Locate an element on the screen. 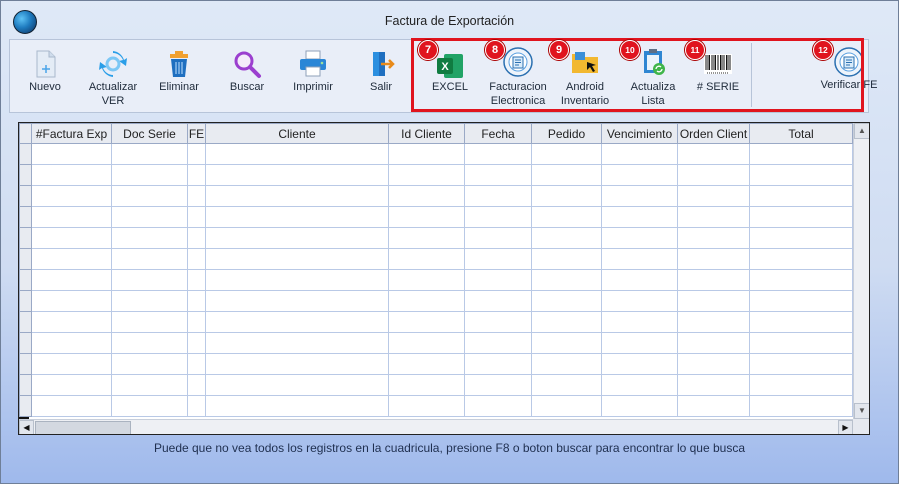  column-header: Id Cliente is located at coordinates (426, 133).